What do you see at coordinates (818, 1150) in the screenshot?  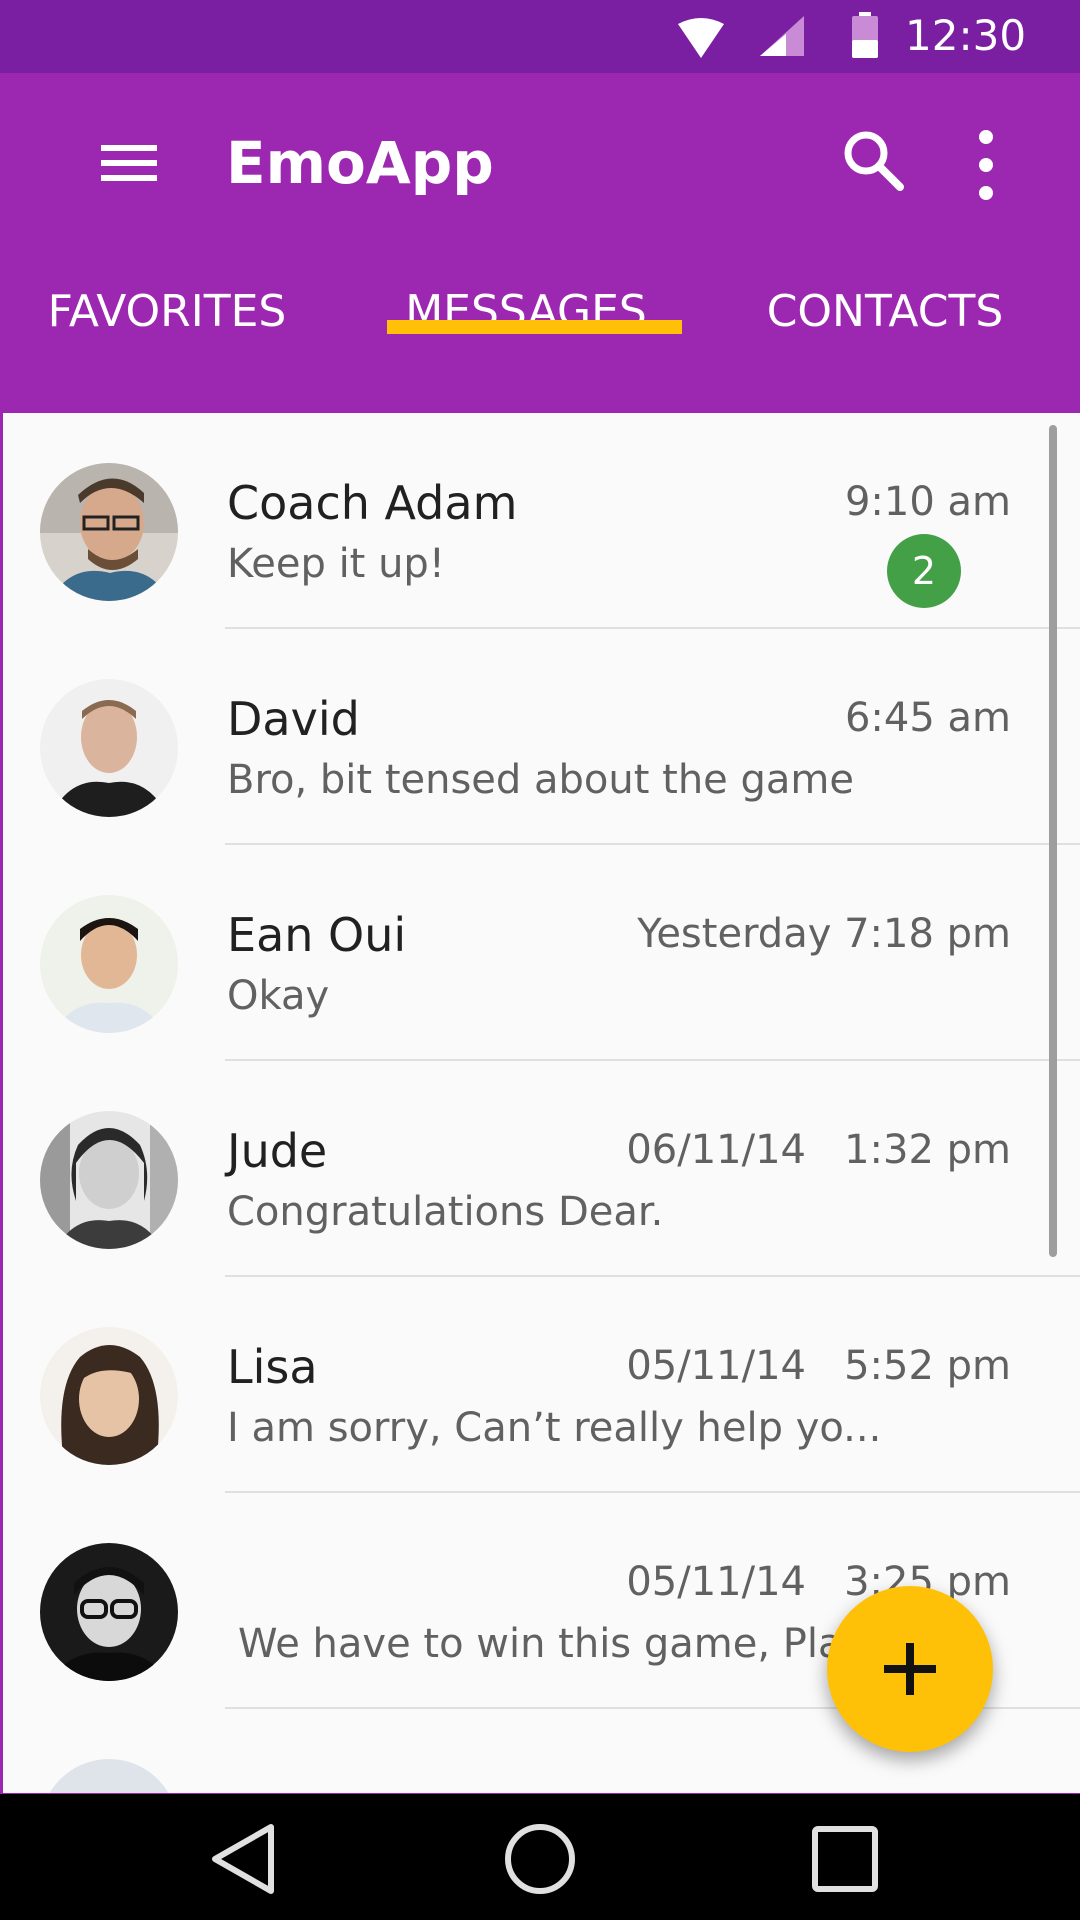 I see `message-time: 06/11/14 1:32 pm` at bounding box center [818, 1150].